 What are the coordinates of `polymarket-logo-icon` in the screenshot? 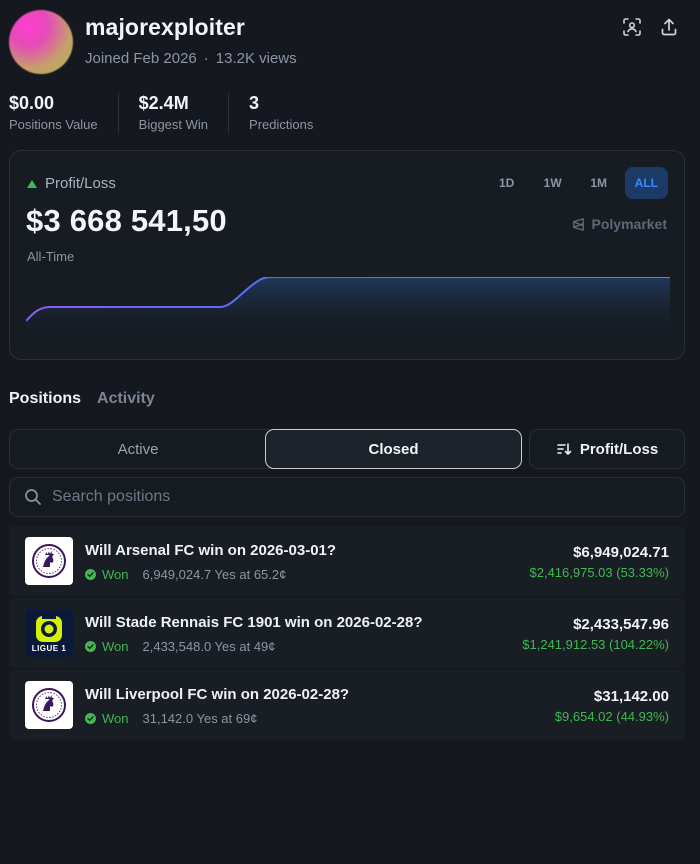 It's located at (578, 224).